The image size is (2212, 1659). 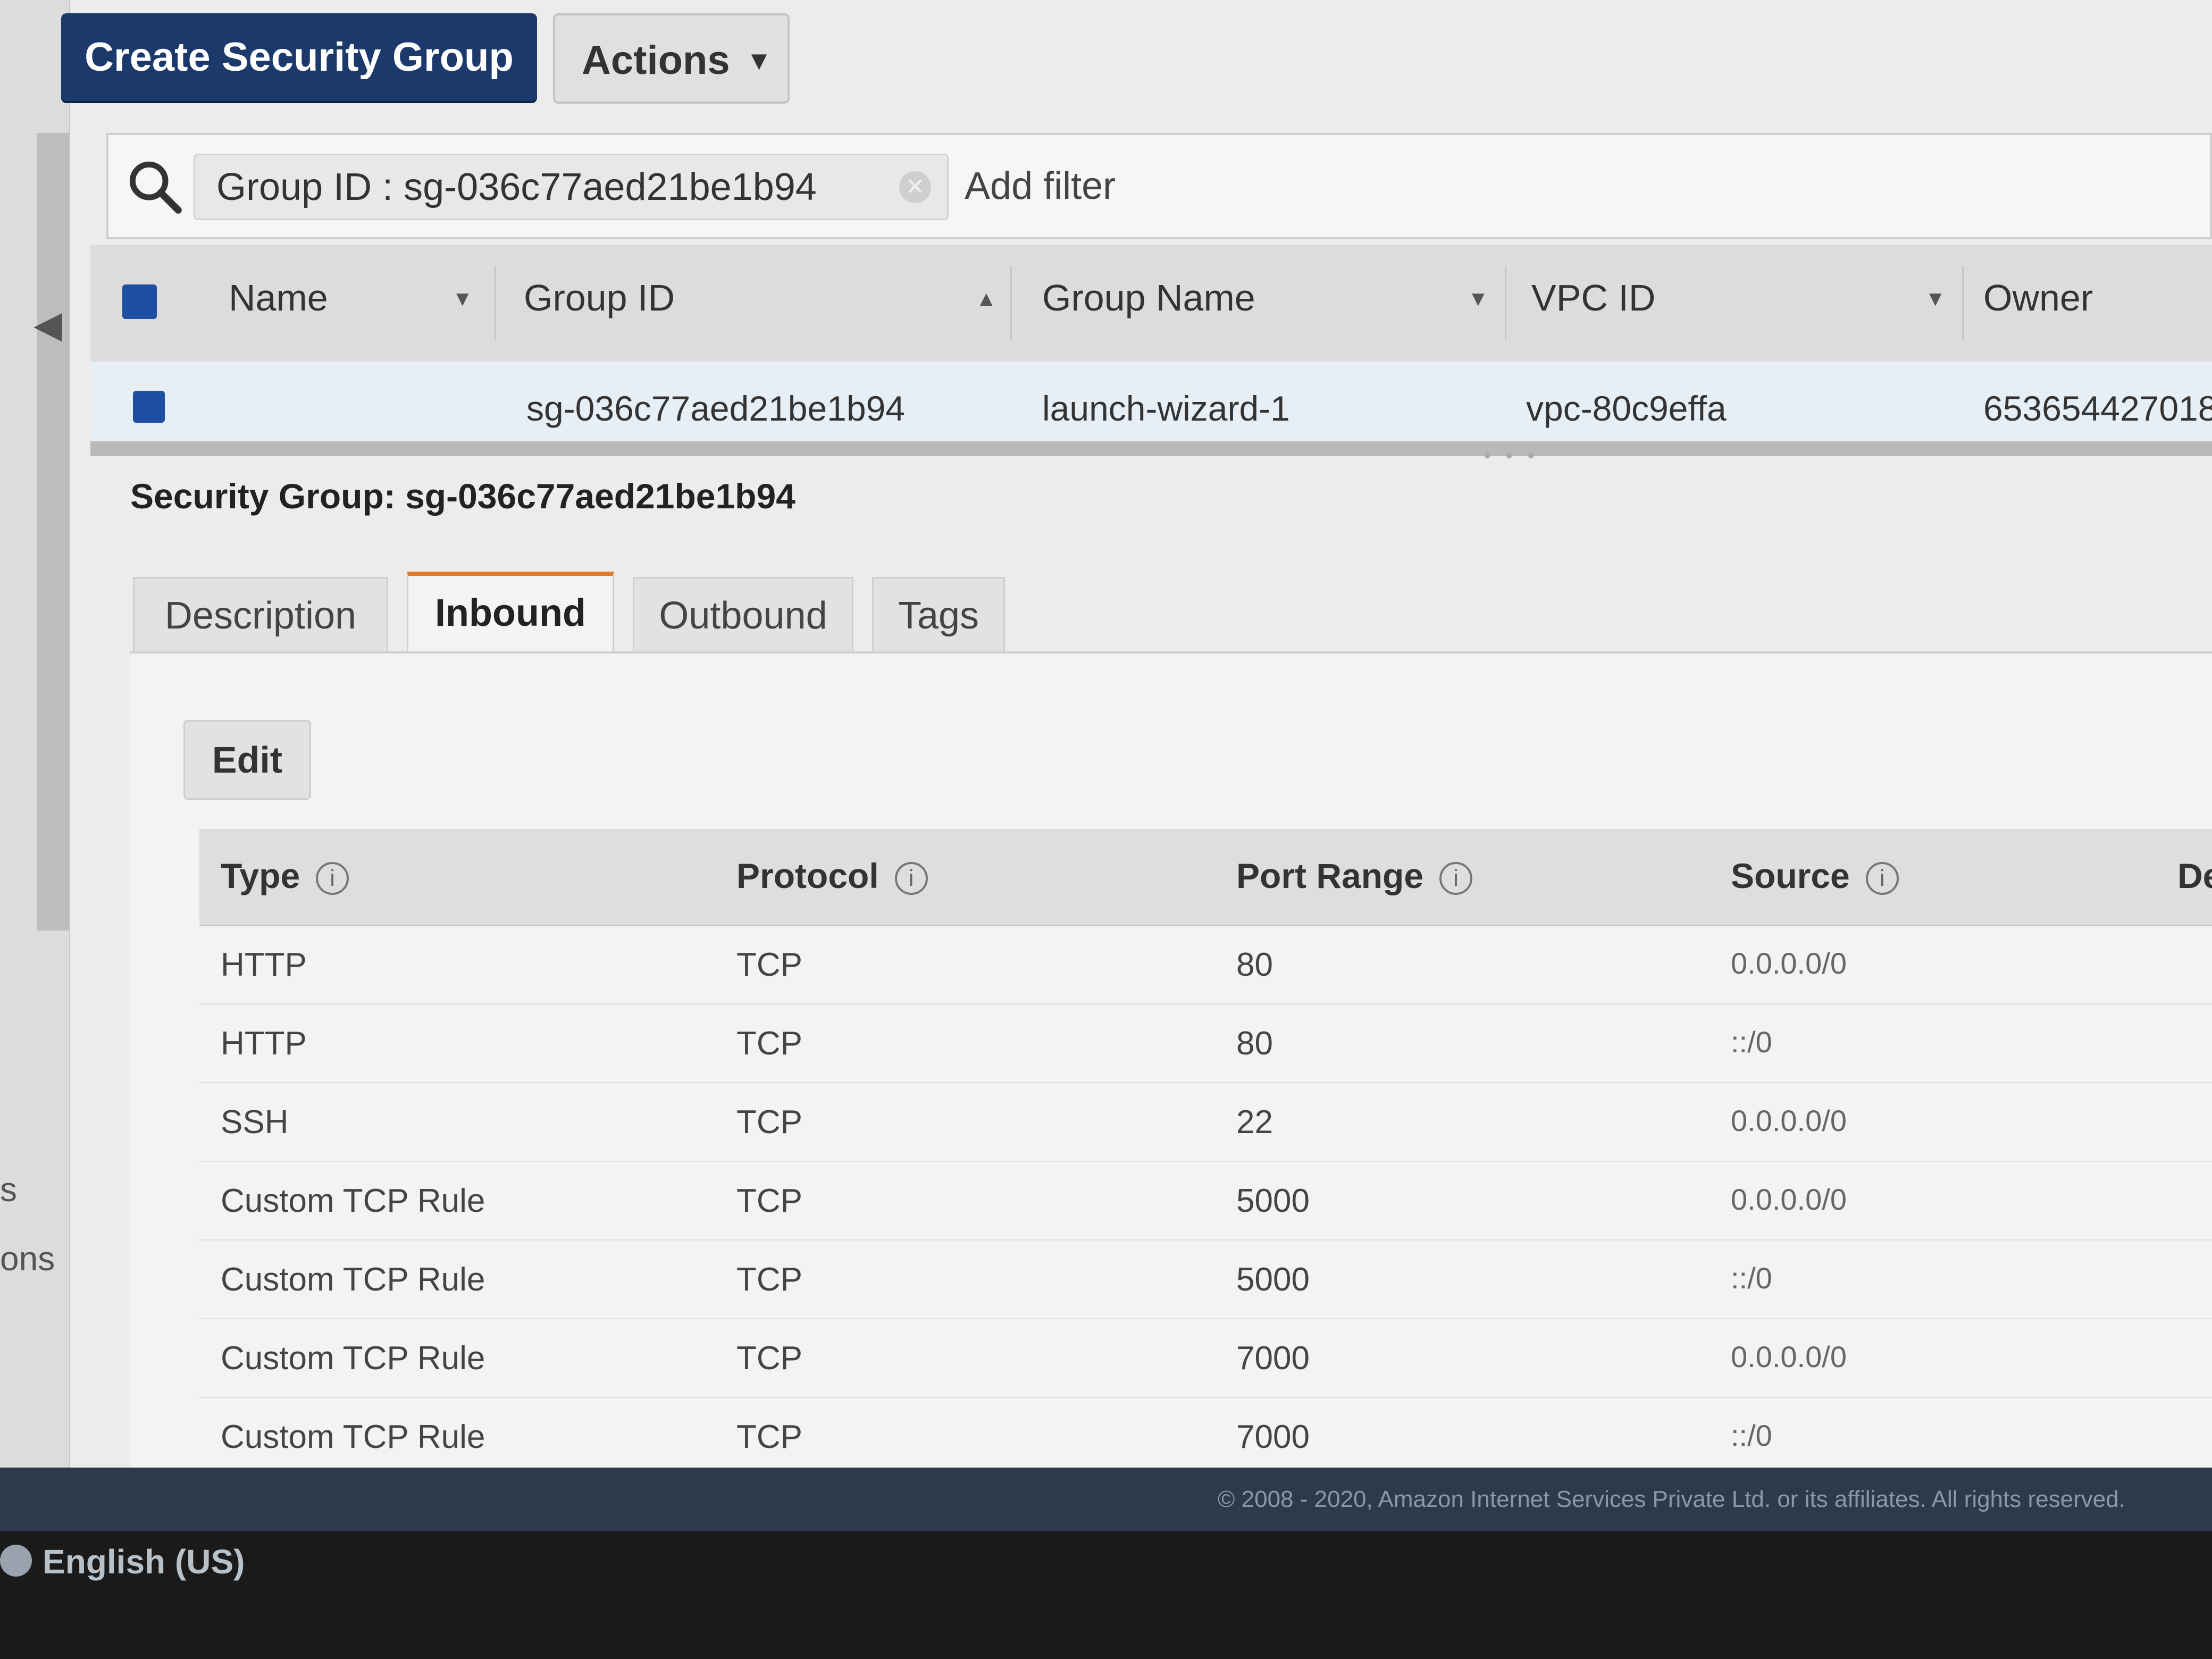 I want to click on select-all-checkbox, so click(x=139, y=301).